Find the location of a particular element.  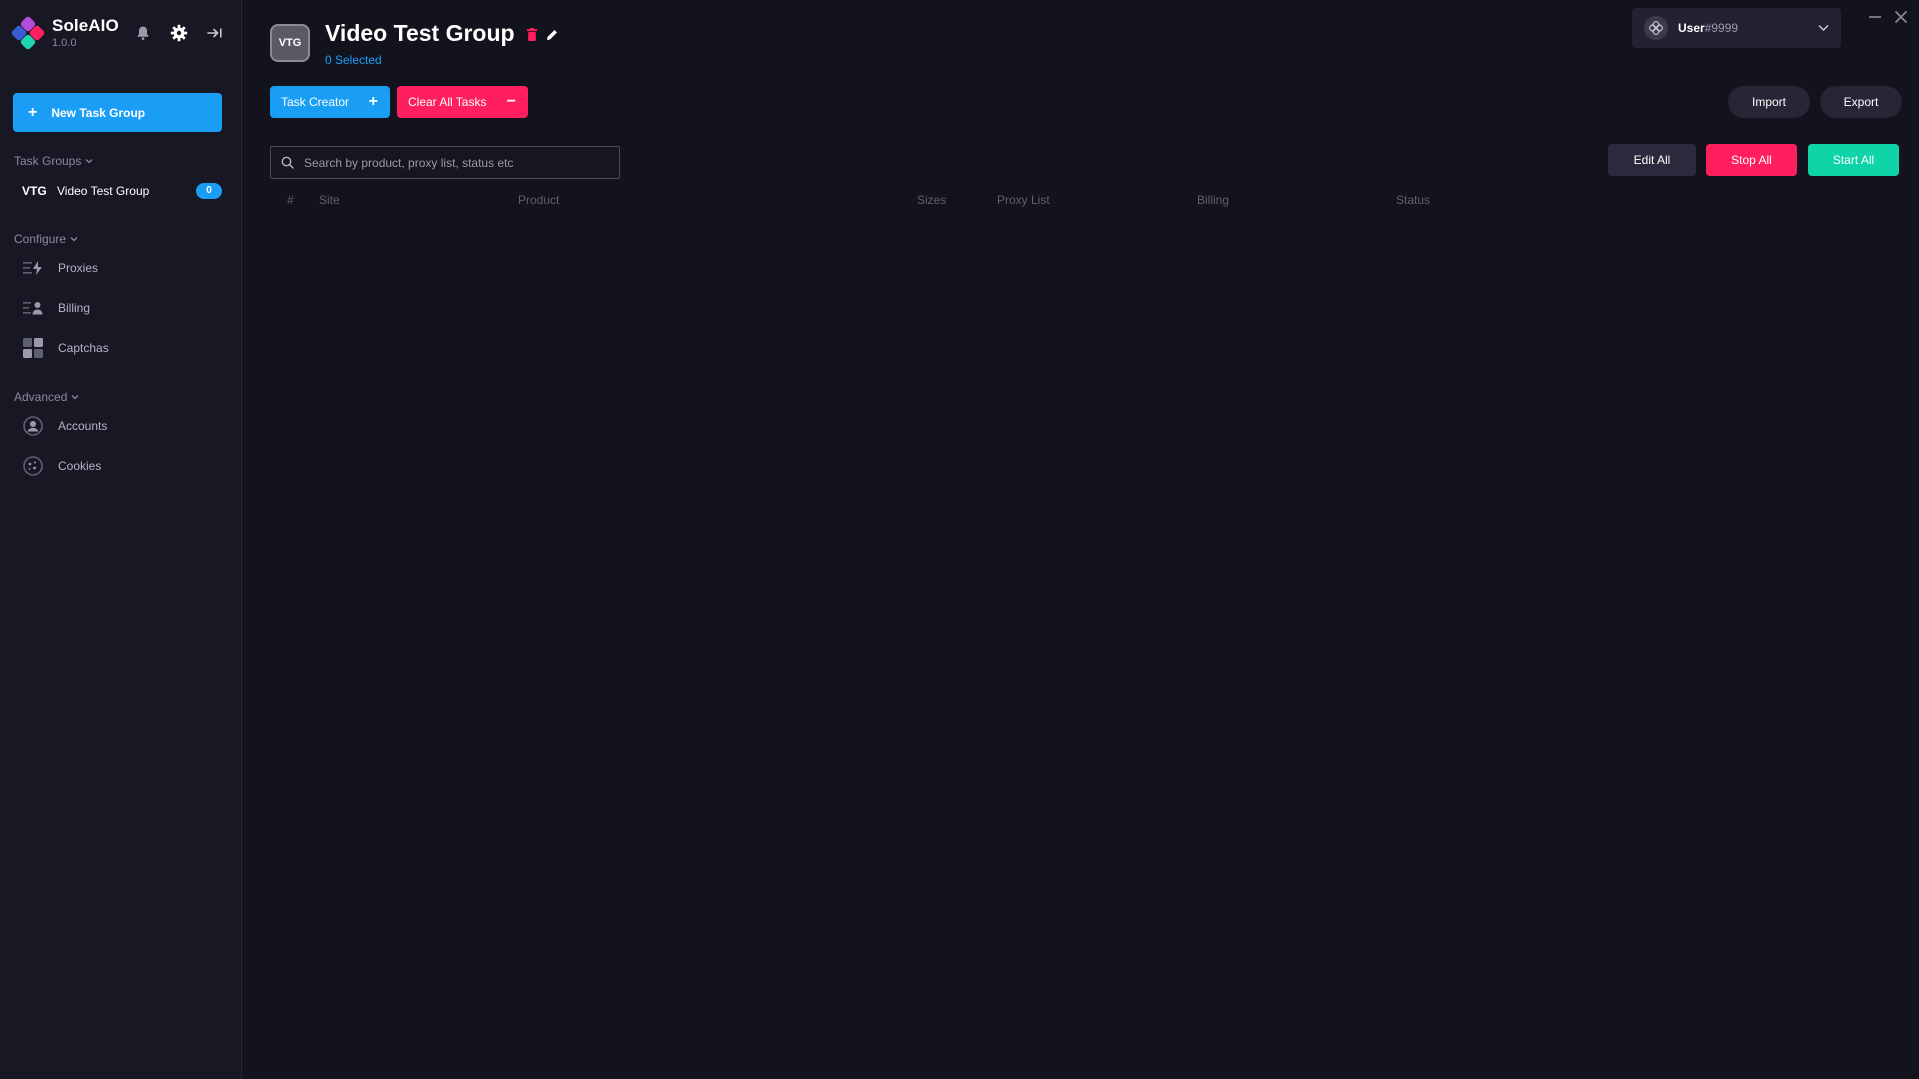

sidebar-item-captchas: Captchas is located at coordinates (122, 348).